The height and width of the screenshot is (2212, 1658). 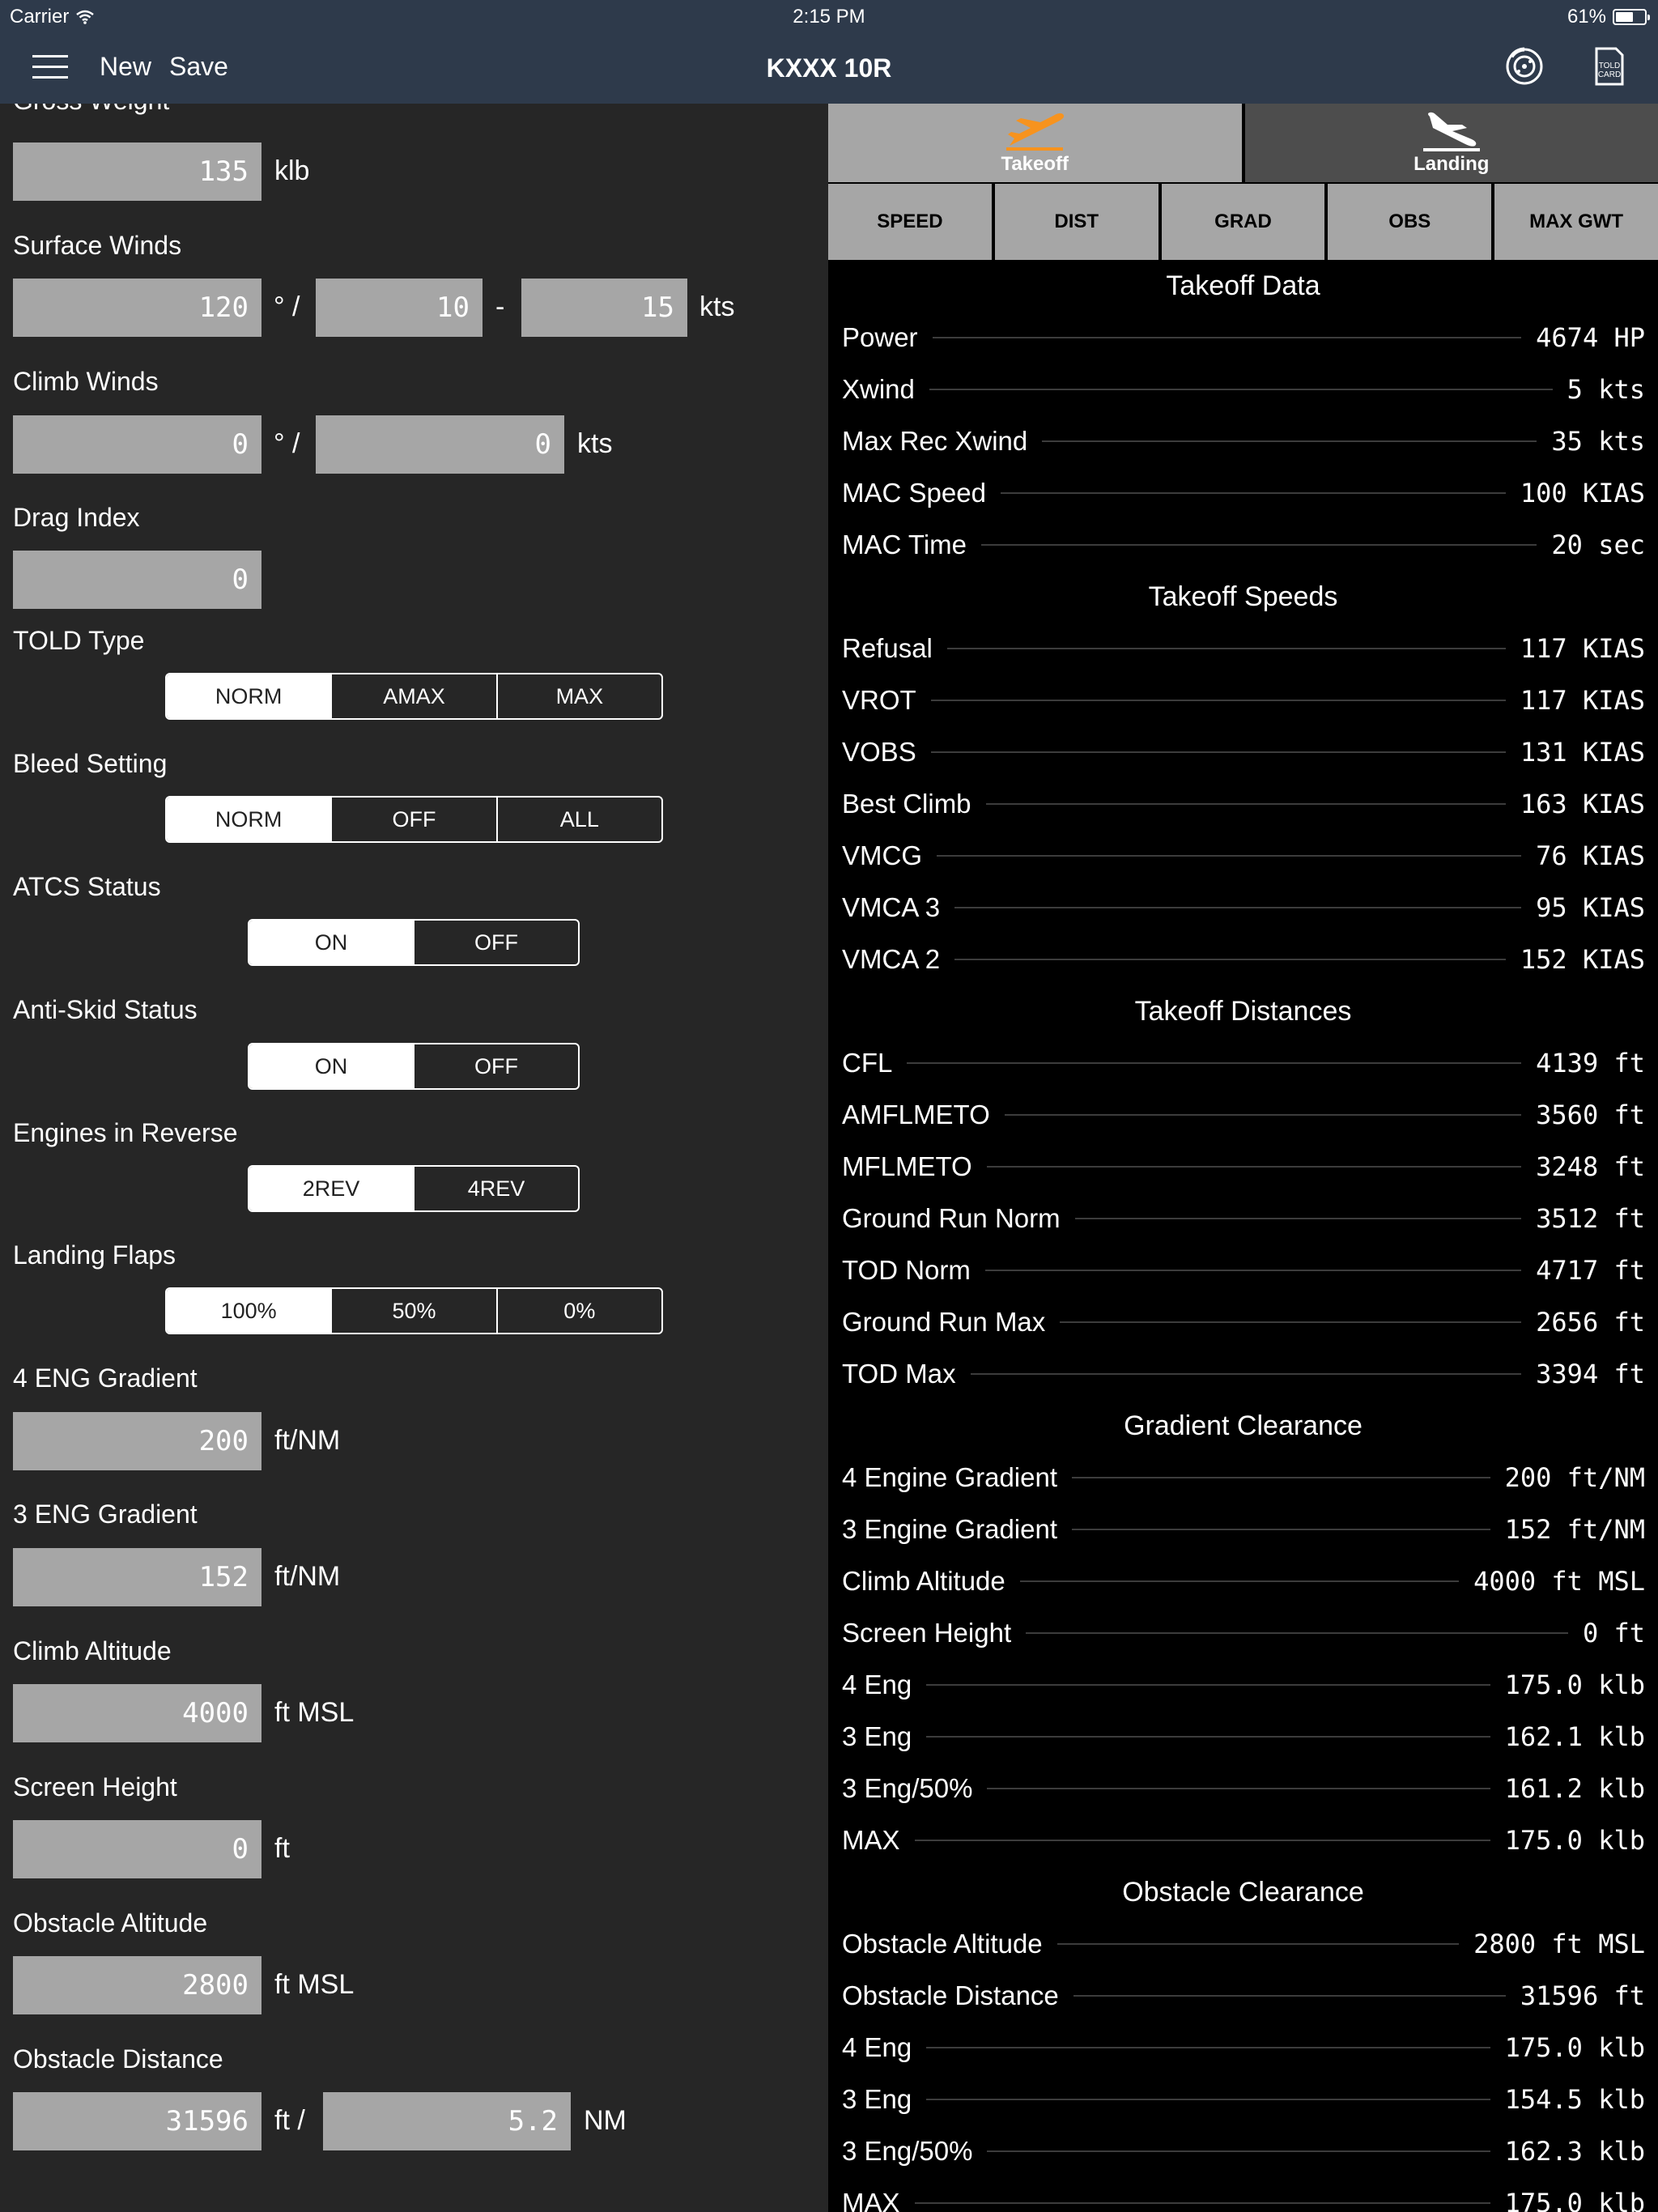 What do you see at coordinates (1590, 1063) in the screenshot?
I see `data-row-value: 4139 ft` at bounding box center [1590, 1063].